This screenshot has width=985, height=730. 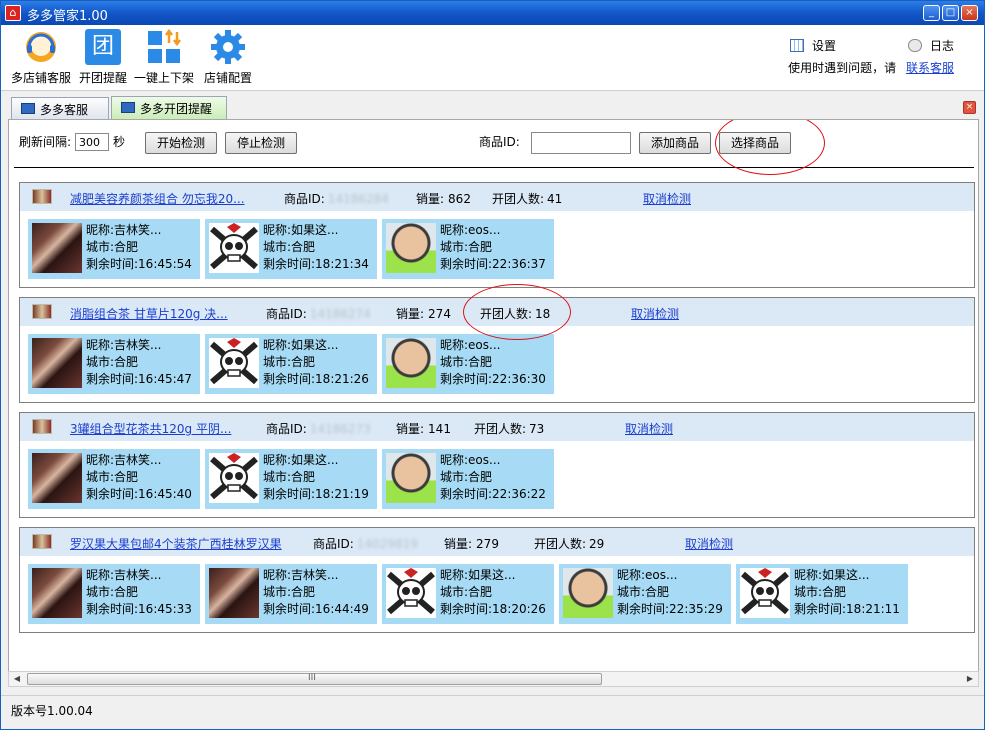 I want to click on start-detect-button: 开始检测, so click(x=181, y=143).